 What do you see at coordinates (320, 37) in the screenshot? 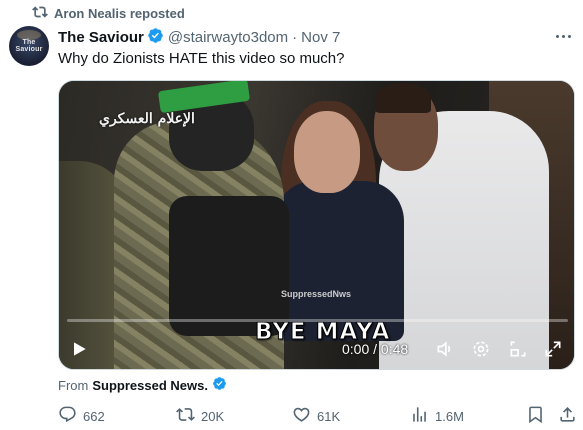
I see `post-date: Nov 7` at bounding box center [320, 37].